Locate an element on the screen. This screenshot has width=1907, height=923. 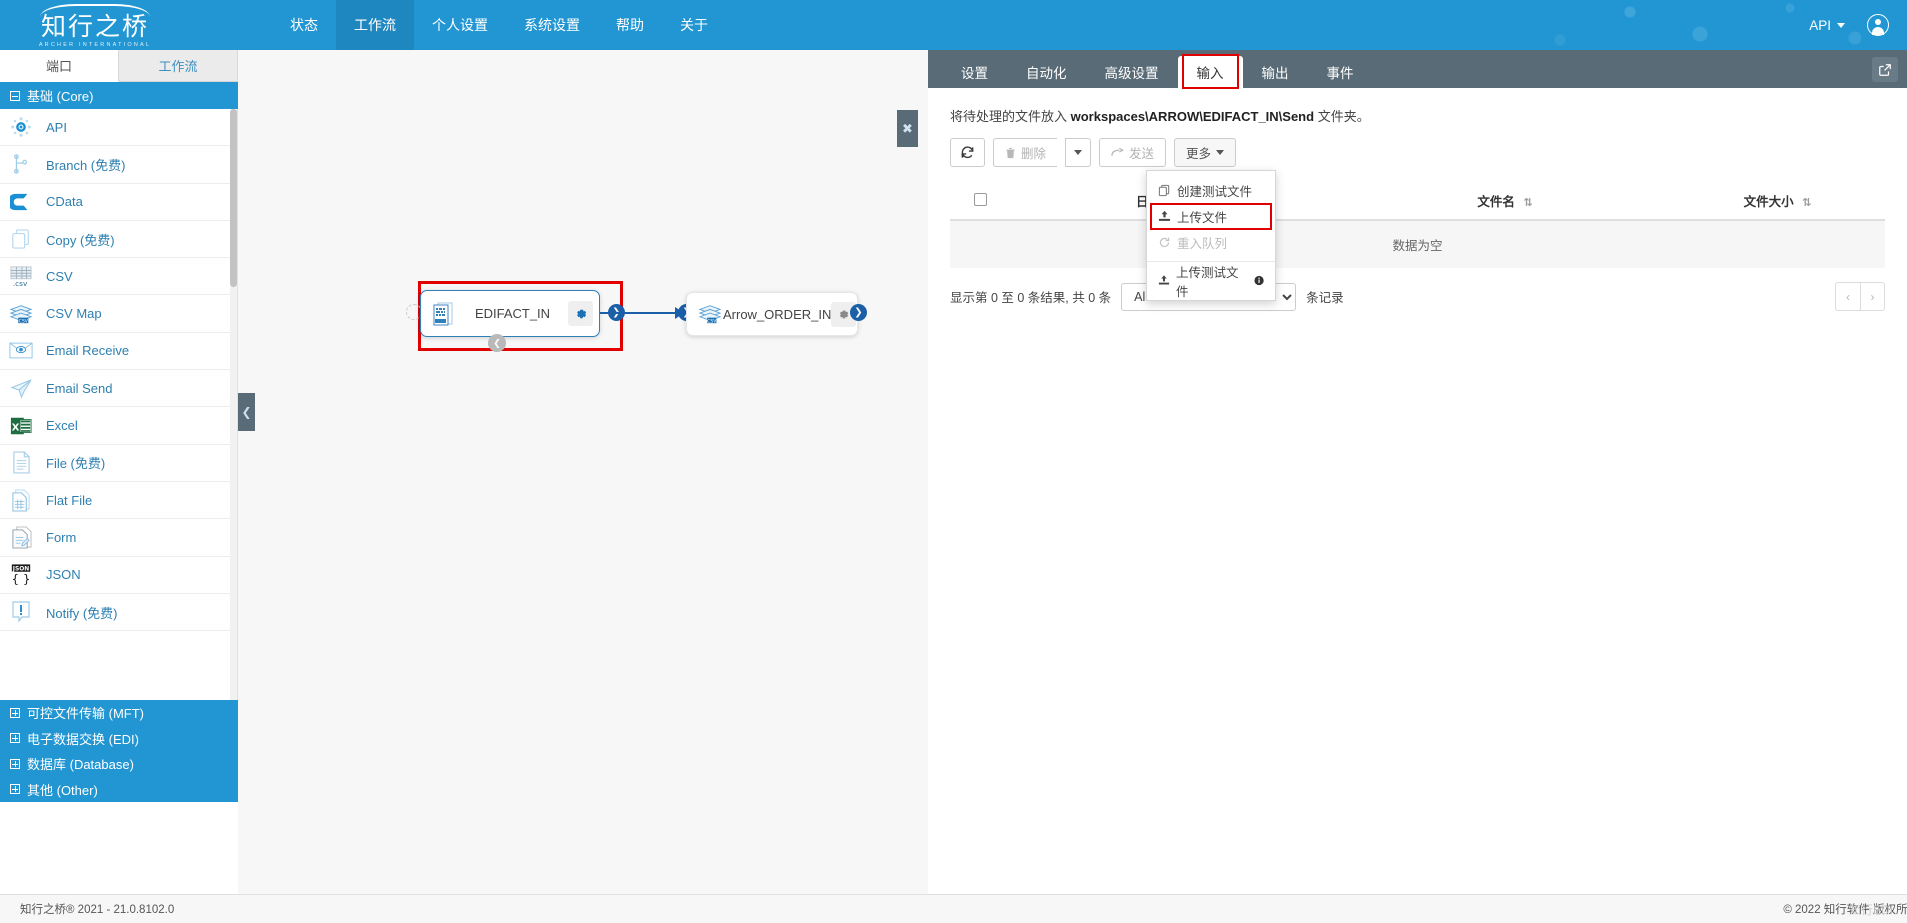
sidebar-port-item: Branch (免费) is located at coordinates (118, 165).